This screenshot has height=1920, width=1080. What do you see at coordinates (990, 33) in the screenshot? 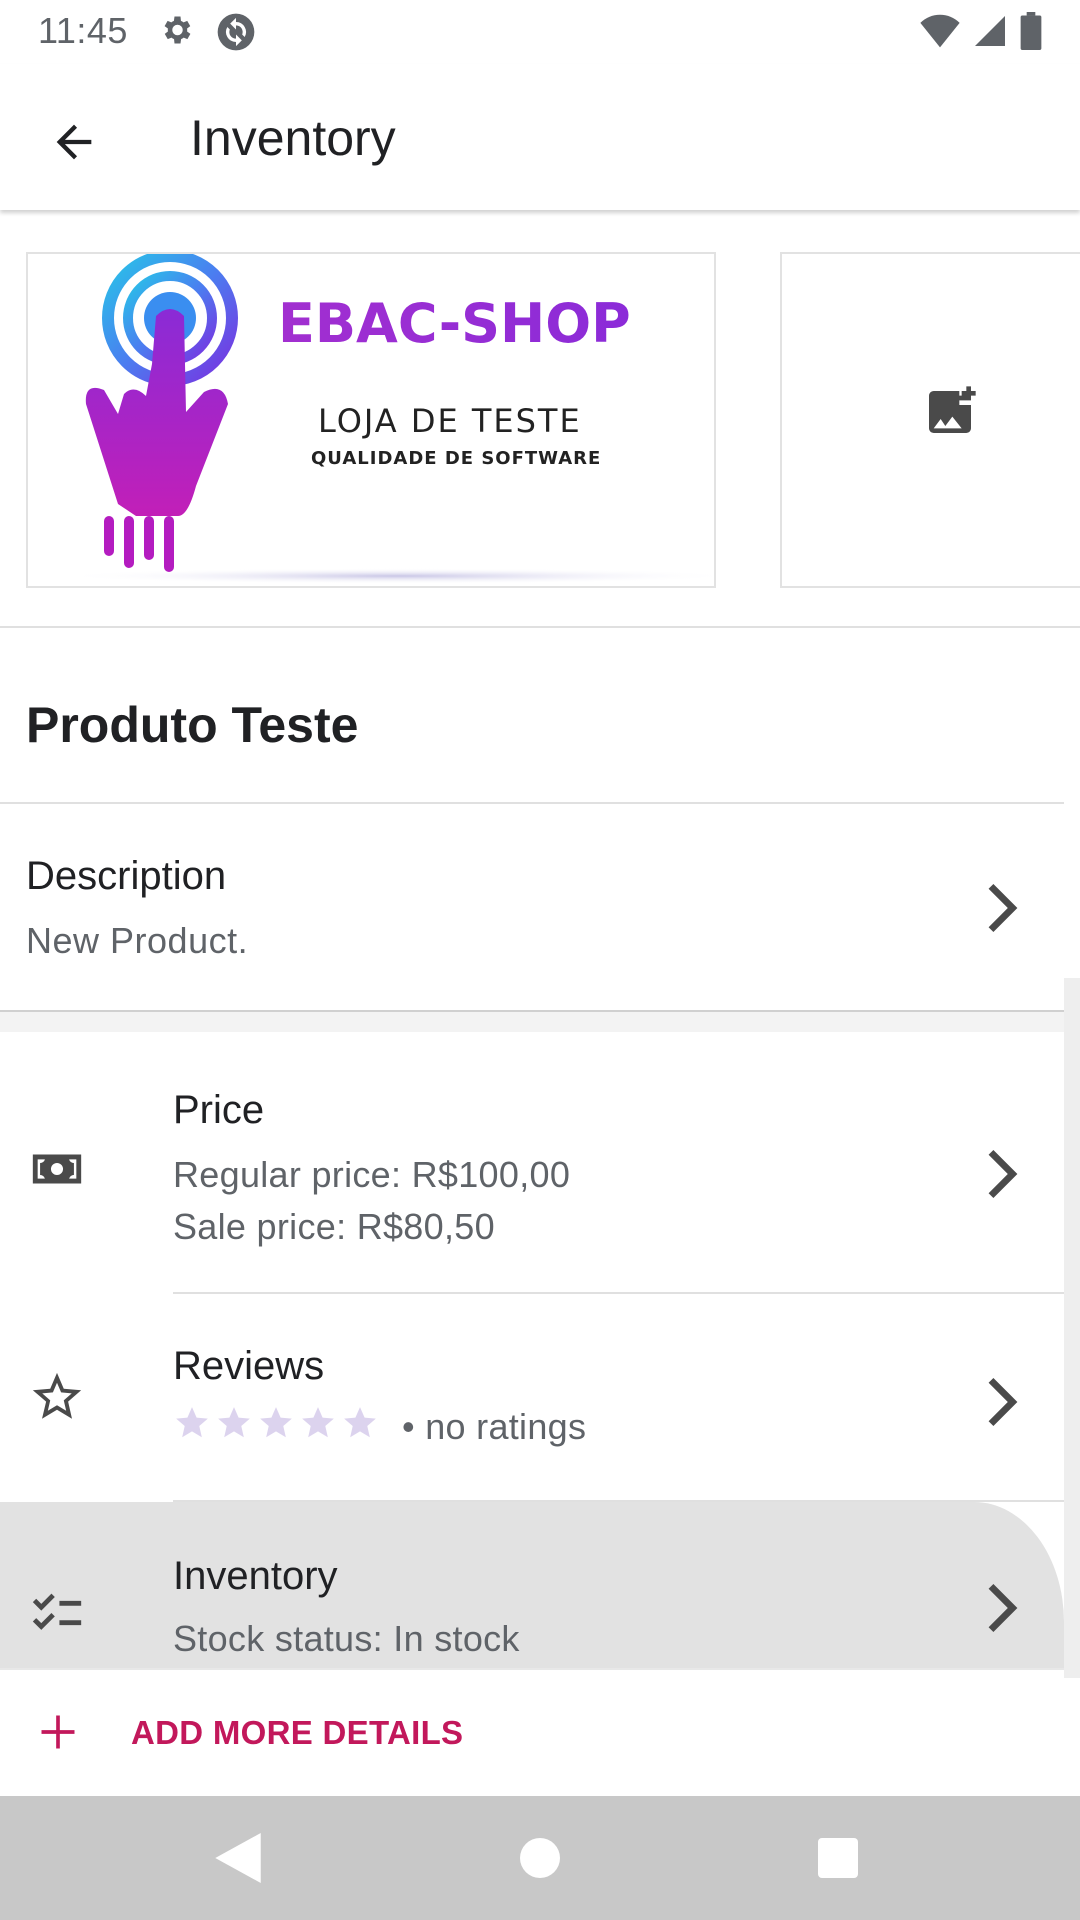
I see `signal-icon` at bounding box center [990, 33].